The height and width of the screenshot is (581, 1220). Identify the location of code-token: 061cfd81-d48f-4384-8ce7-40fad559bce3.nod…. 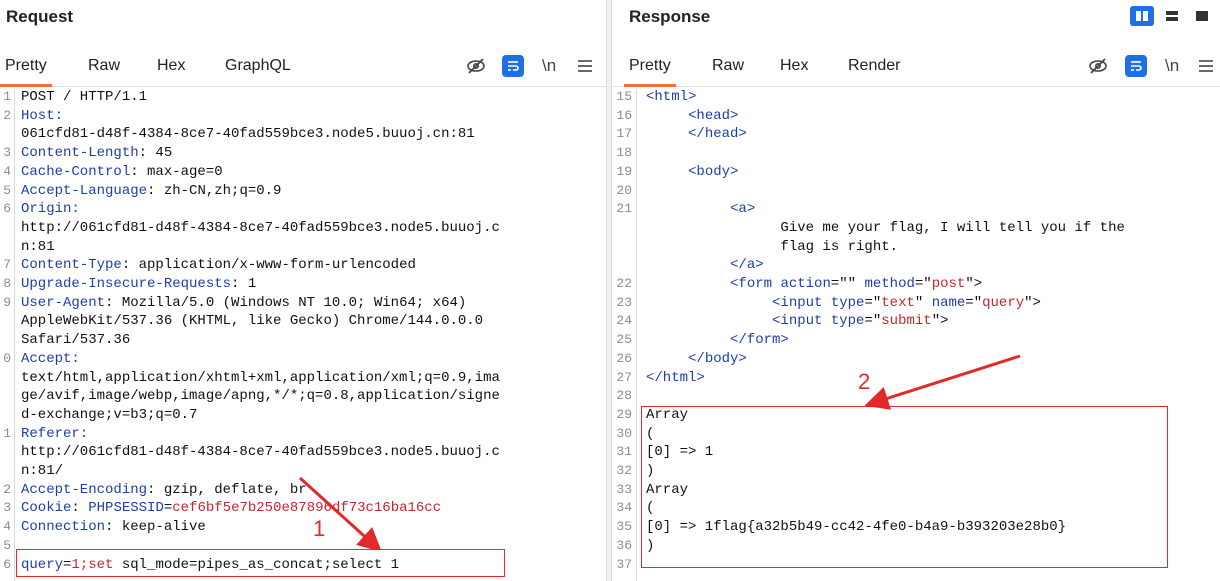
(248, 134).